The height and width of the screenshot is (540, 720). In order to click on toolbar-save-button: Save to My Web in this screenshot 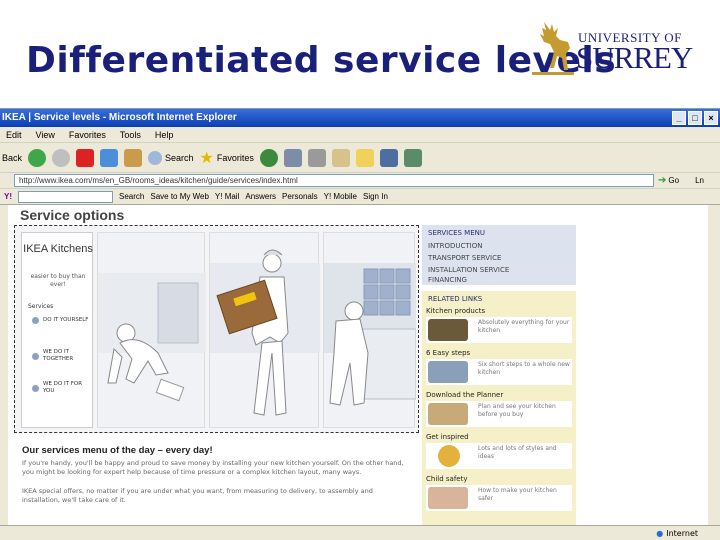, I will do `click(179, 196)`.